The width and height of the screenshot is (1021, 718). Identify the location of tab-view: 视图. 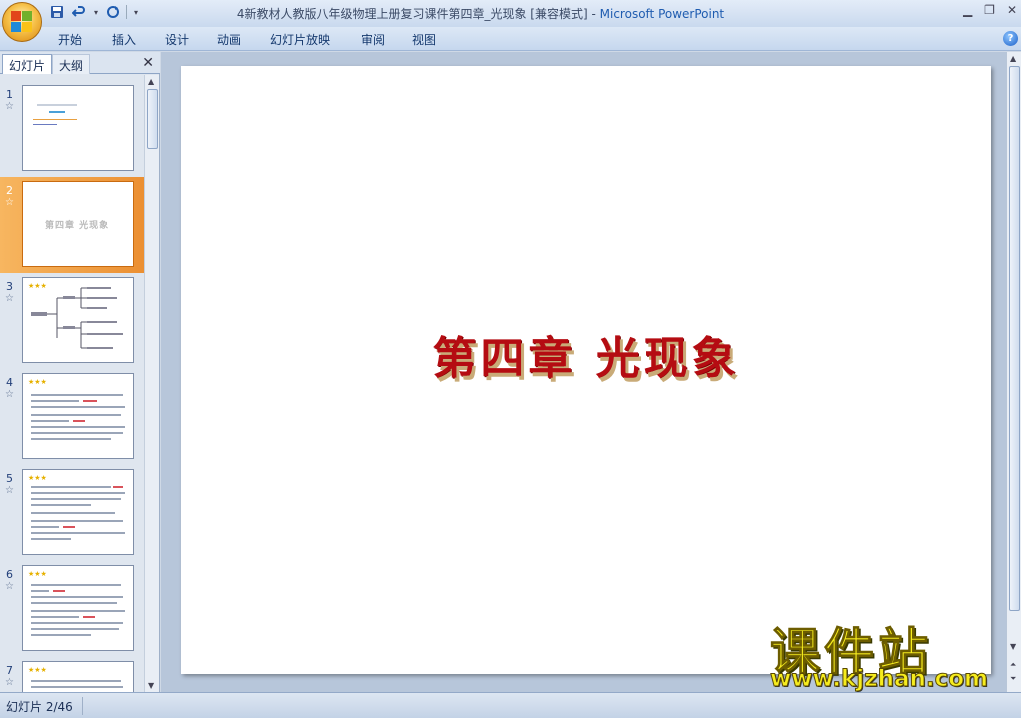
(424, 39).